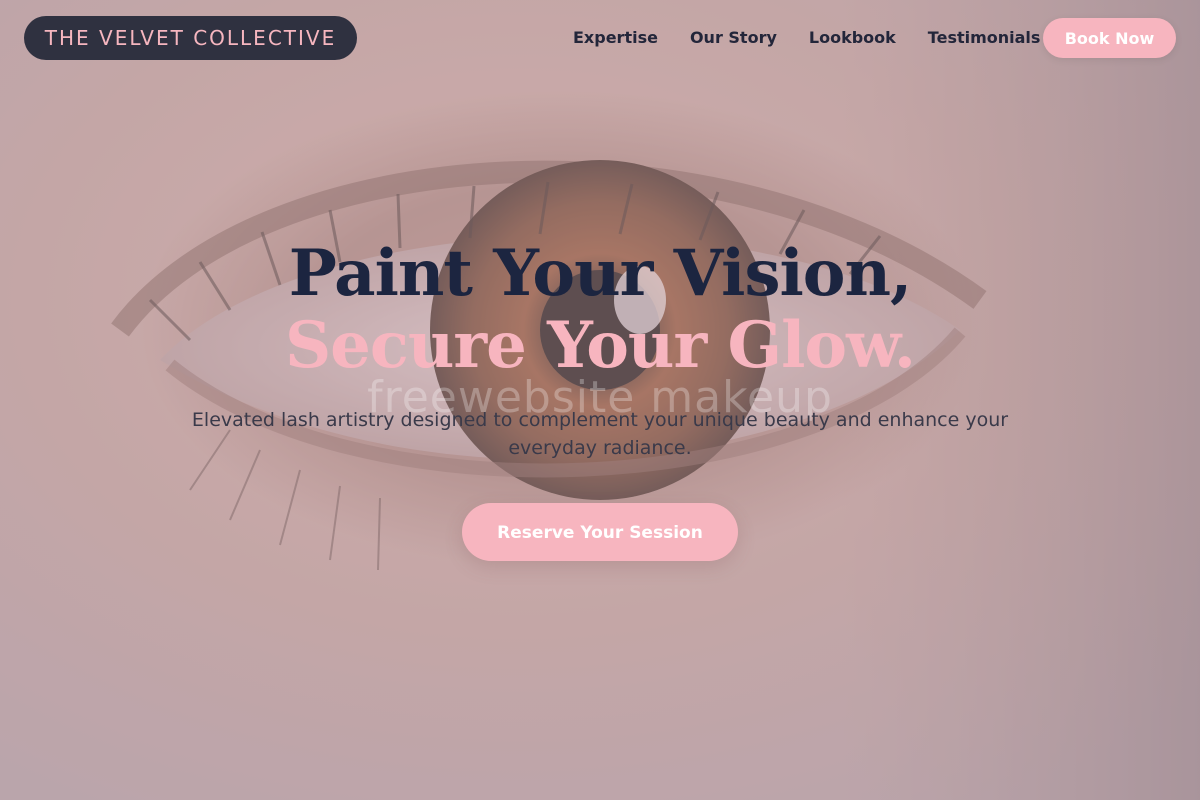  Describe the element at coordinates (852, 38) in the screenshot. I see `nav-link-lookbook: Lookbook` at that location.